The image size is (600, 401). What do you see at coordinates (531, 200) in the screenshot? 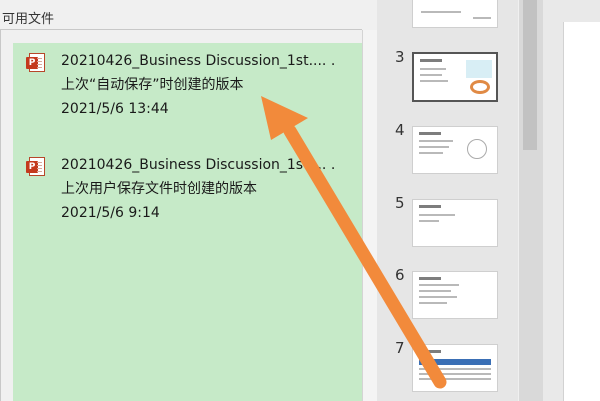
I see `slides-scrollbar` at bounding box center [531, 200].